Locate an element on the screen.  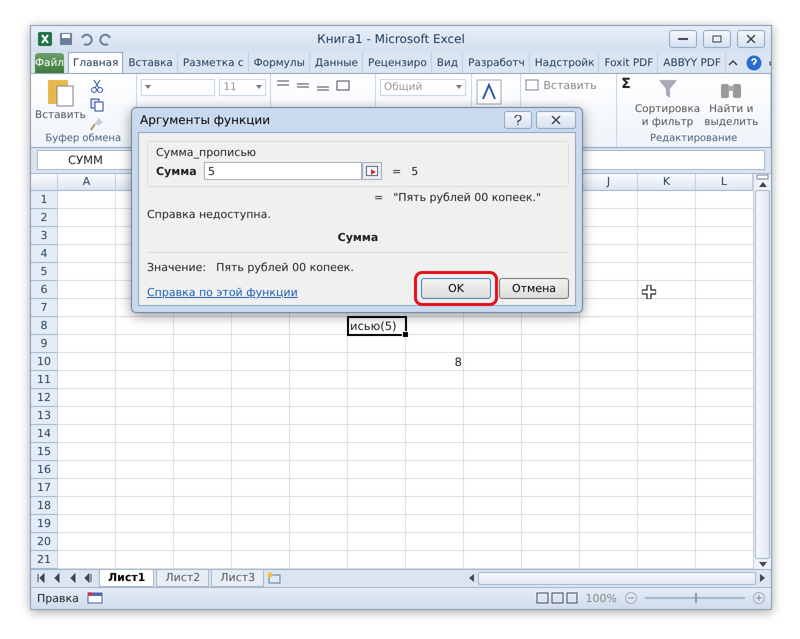
paste-button: Вставить is located at coordinates (60, 104).